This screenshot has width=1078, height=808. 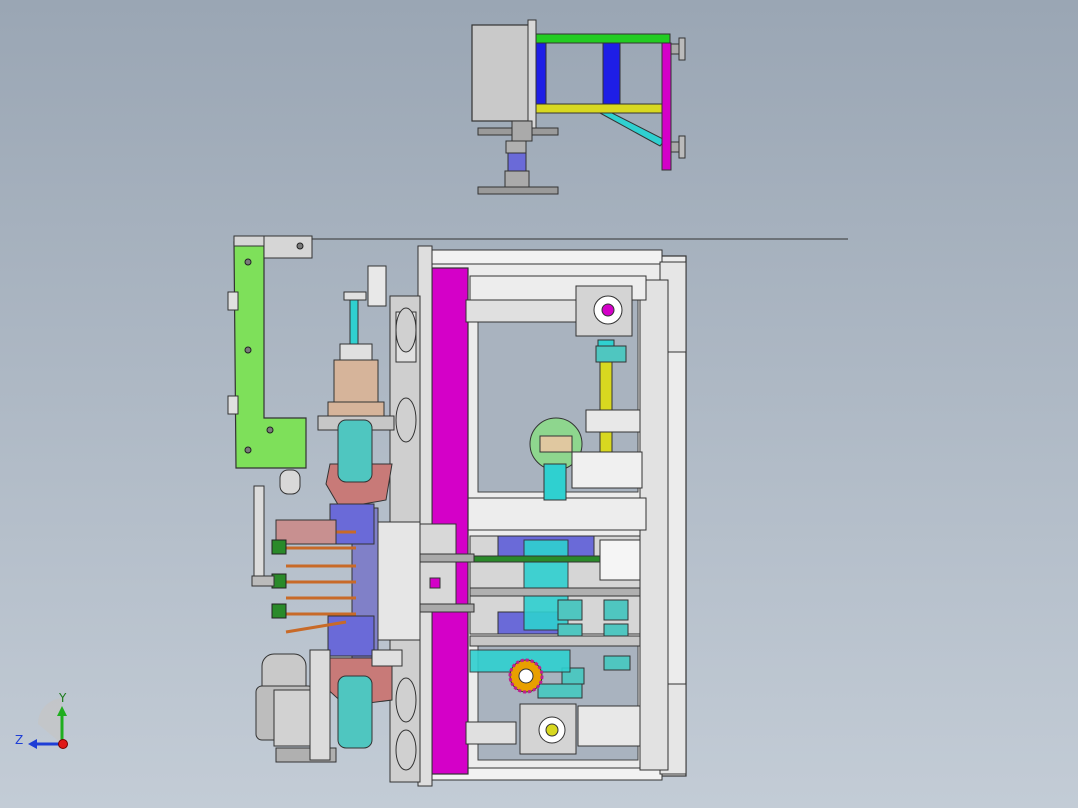 What do you see at coordinates (603, 38) in the screenshot?
I see `green-top-bar` at bounding box center [603, 38].